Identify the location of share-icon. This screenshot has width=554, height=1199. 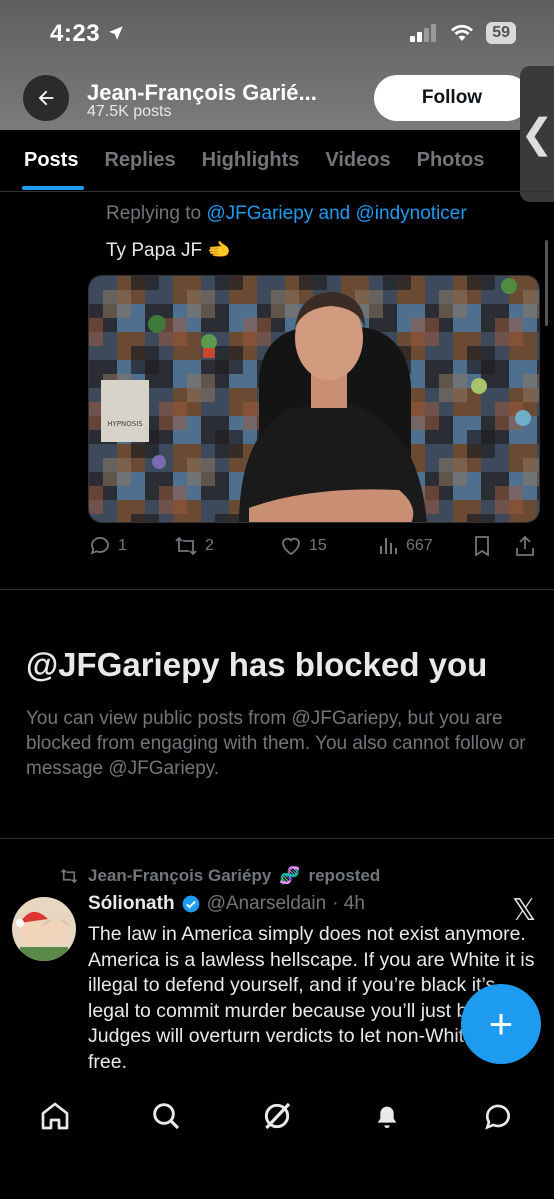
(525, 545).